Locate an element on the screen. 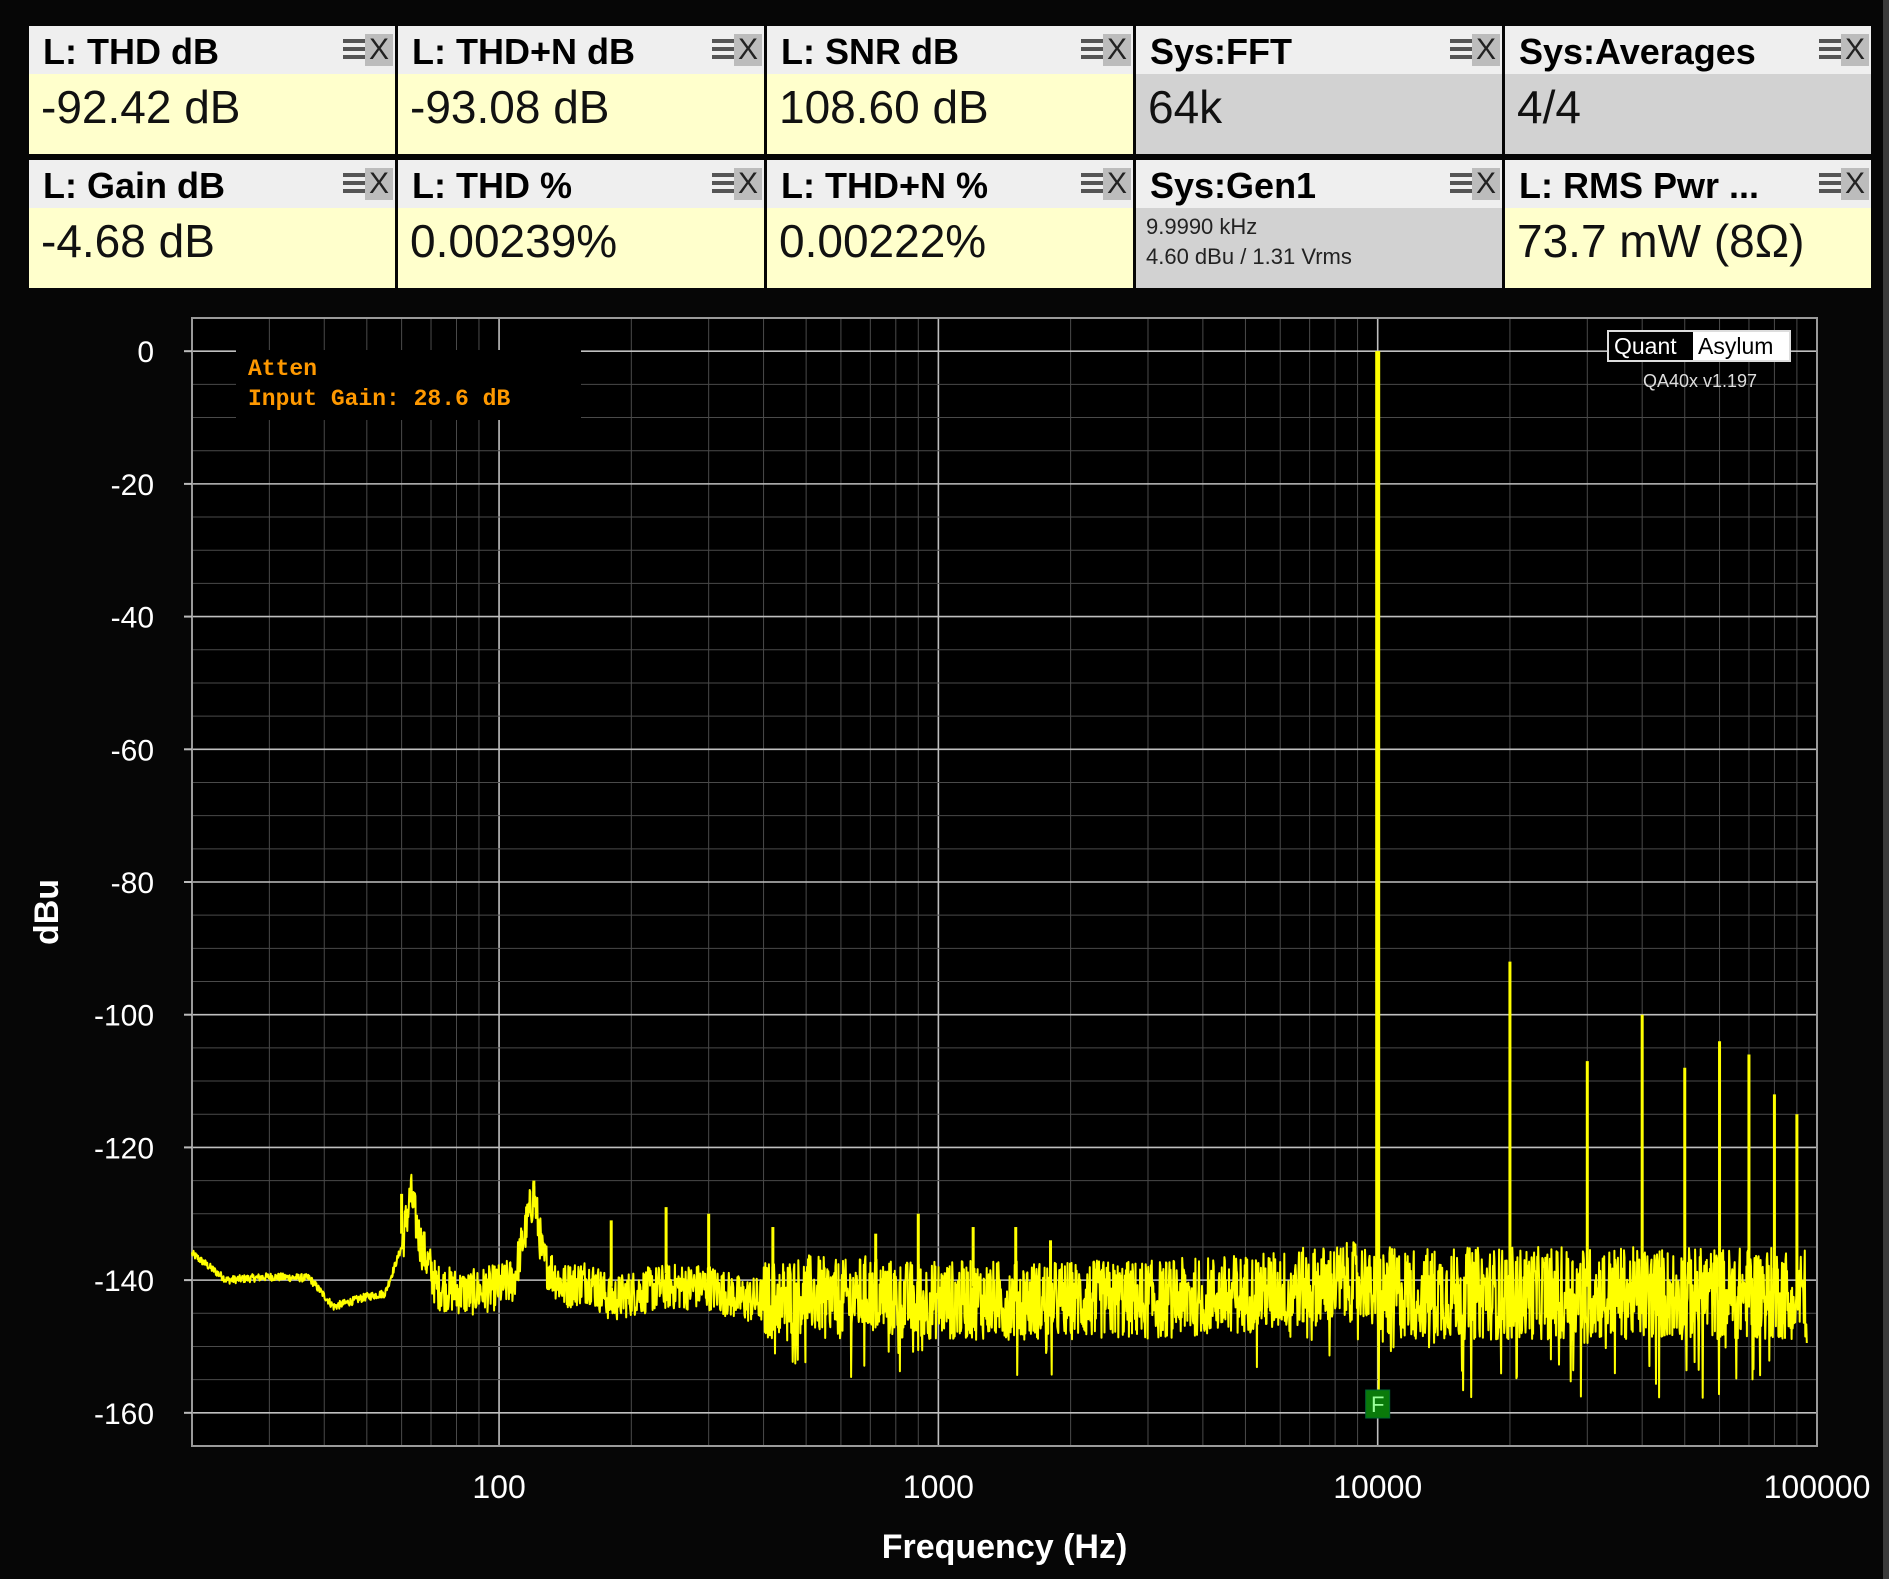 Image resolution: width=1889 pixels, height=1579 pixels. annotation-atten: Atten is located at coordinates (282, 369).